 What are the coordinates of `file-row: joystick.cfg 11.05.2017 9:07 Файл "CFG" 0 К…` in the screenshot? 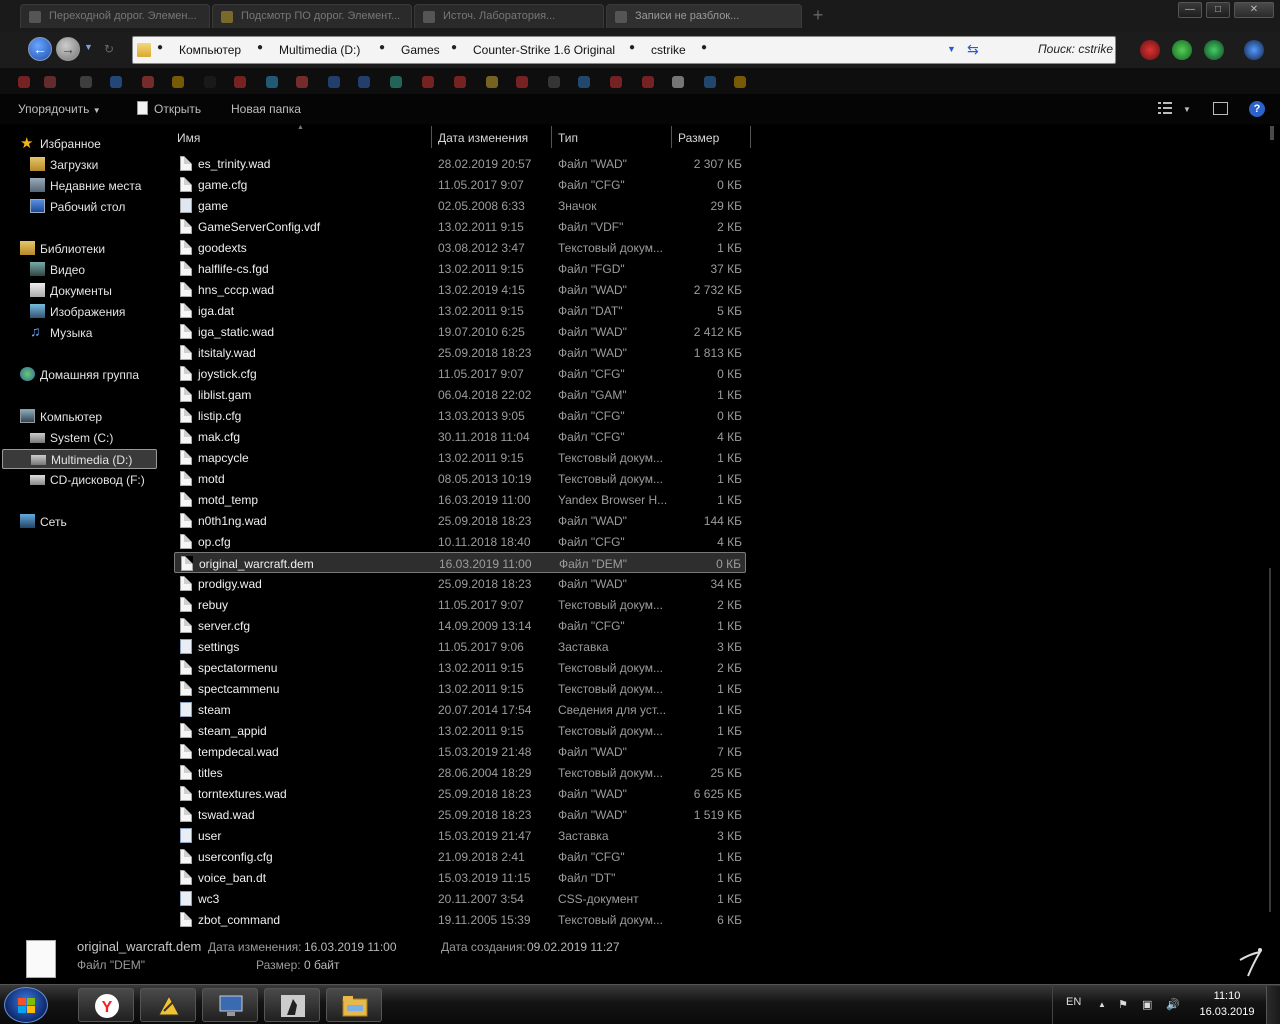 It's located at (460, 373).